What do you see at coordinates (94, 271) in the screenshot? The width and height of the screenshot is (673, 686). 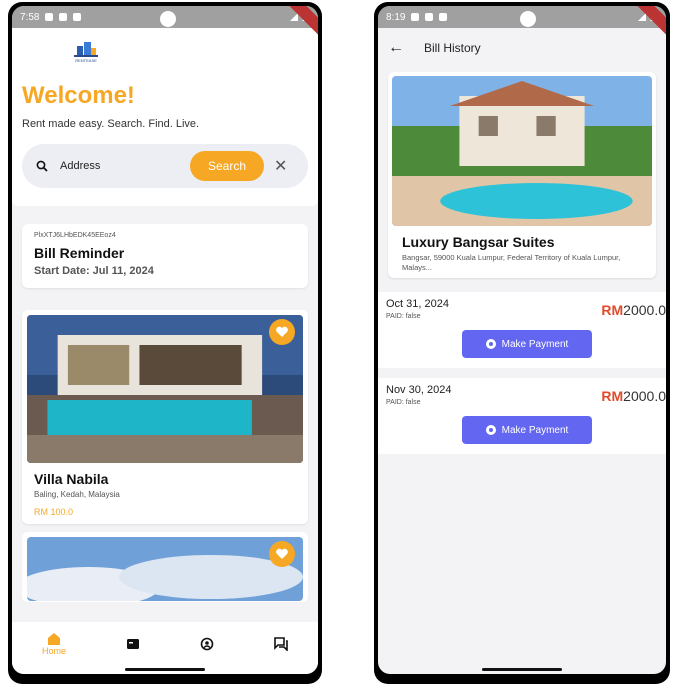 I see `bill-start-date: Start Date: Jul 11, 2024` at bounding box center [94, 271].